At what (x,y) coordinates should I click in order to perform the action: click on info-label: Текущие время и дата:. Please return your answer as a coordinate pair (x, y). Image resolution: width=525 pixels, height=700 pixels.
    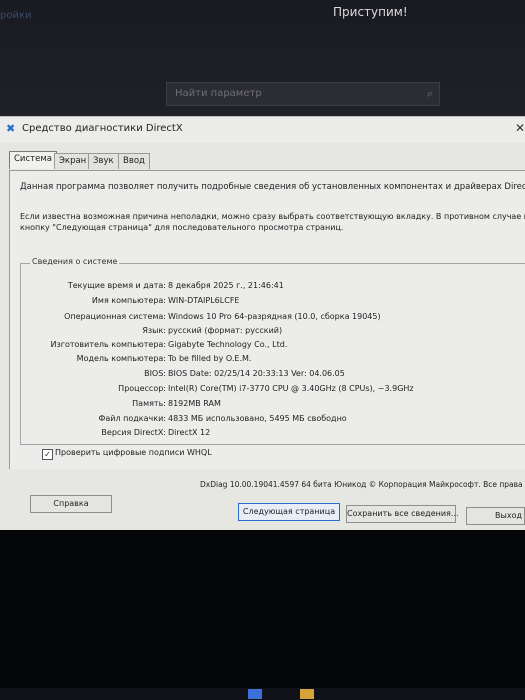
    Looking at the image, I should click on (116, 285).